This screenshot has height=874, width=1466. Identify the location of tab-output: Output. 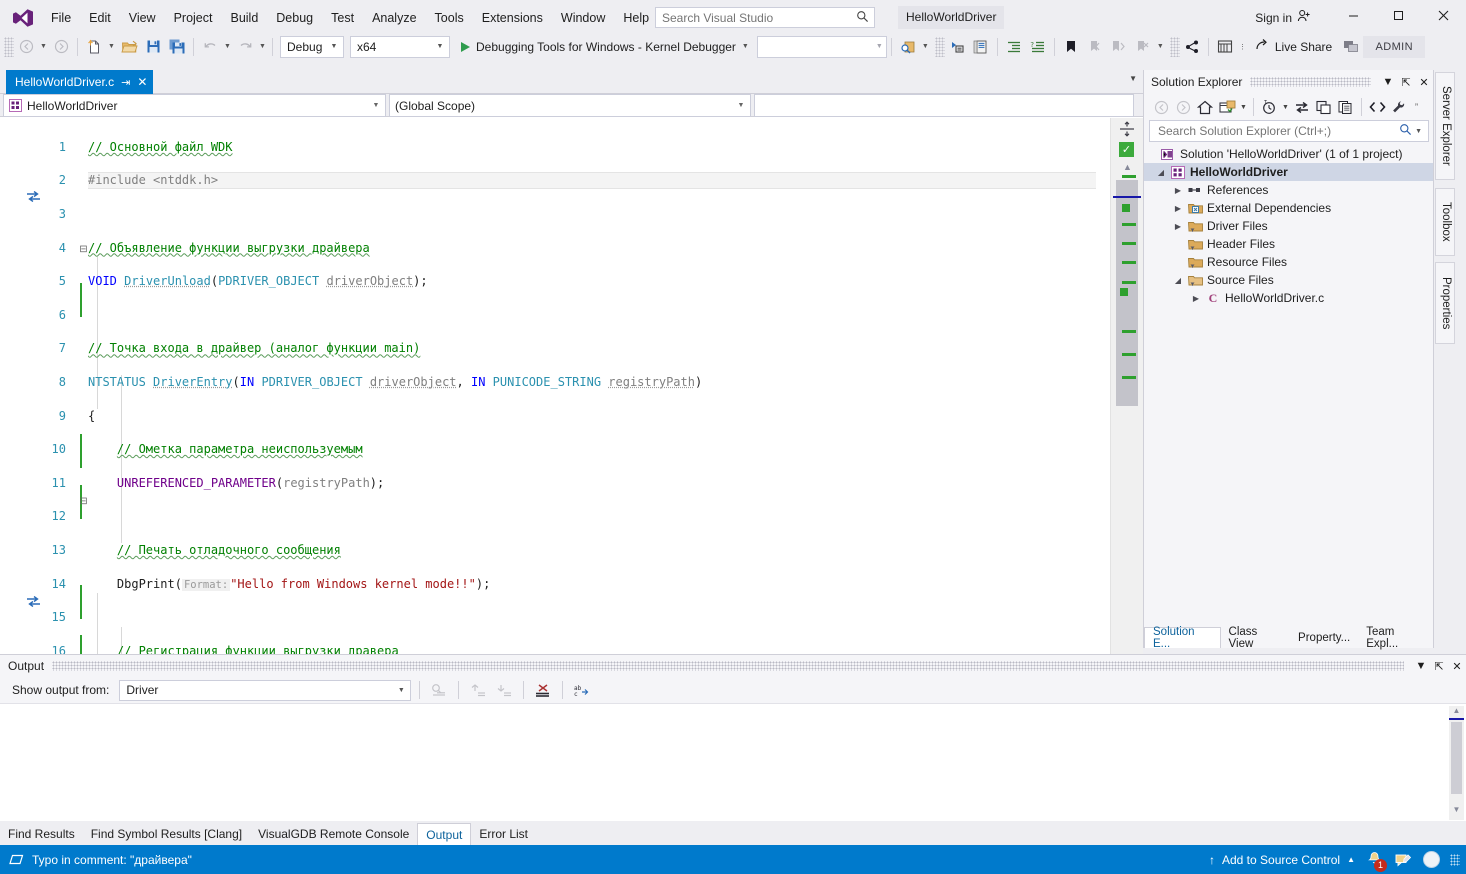
(444, 834).